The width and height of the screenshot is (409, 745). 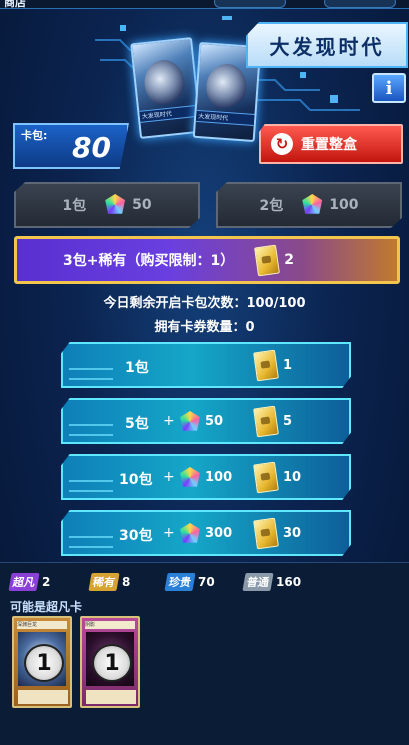 I want to click on row-gem-cost: 50, so click(x=214, y=421).